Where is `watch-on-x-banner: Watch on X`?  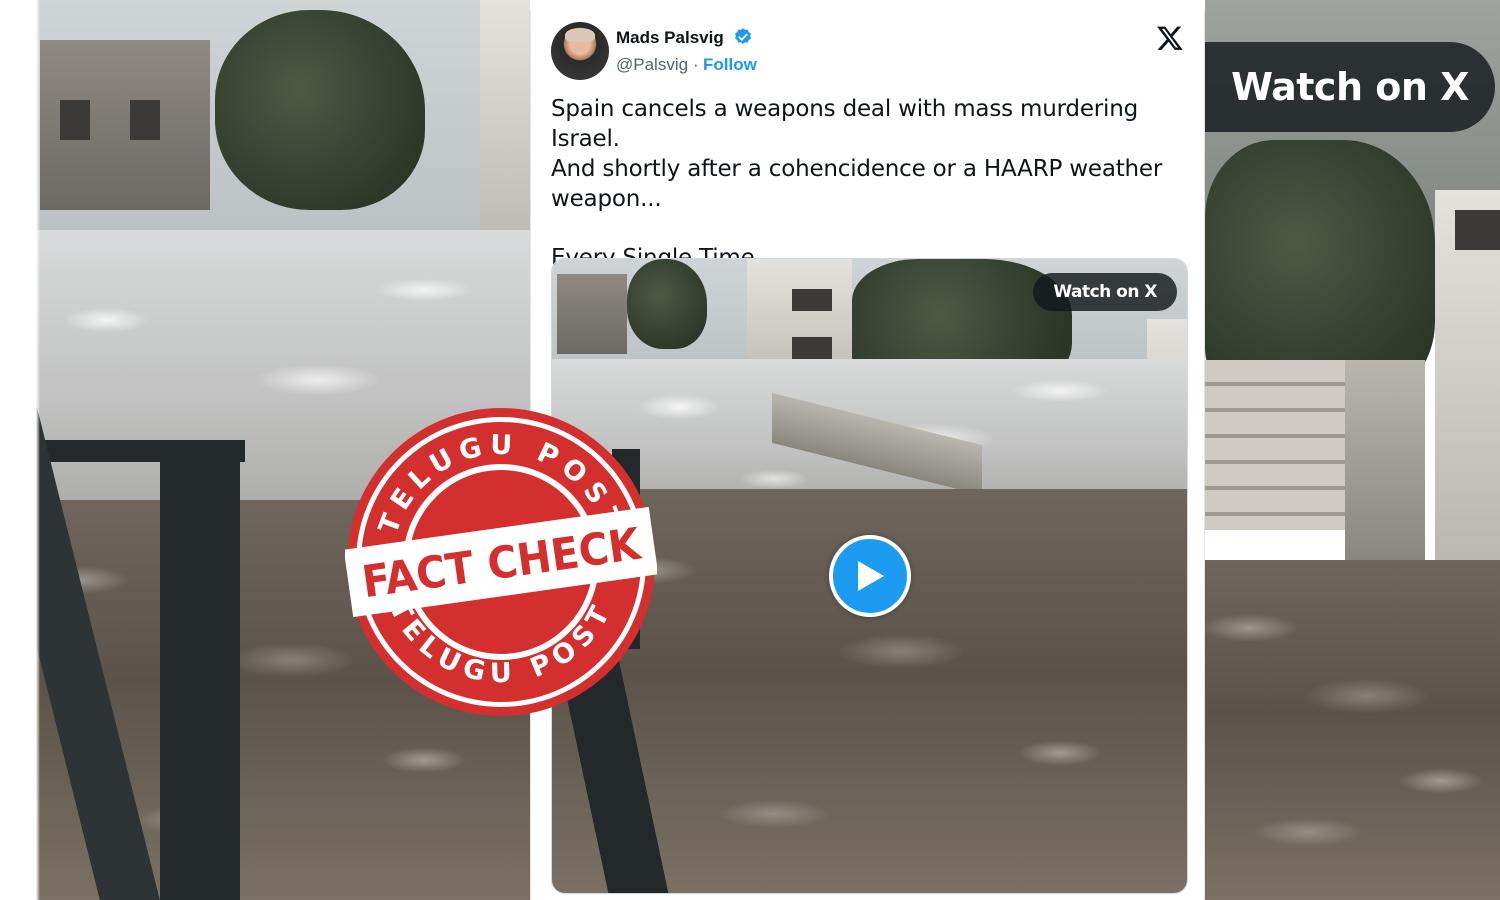
watch-on-x-banner: Watch on X is located at coordinates (1350, 87).